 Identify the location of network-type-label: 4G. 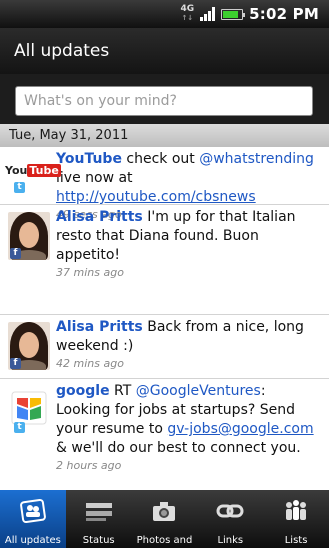
(187, 9).